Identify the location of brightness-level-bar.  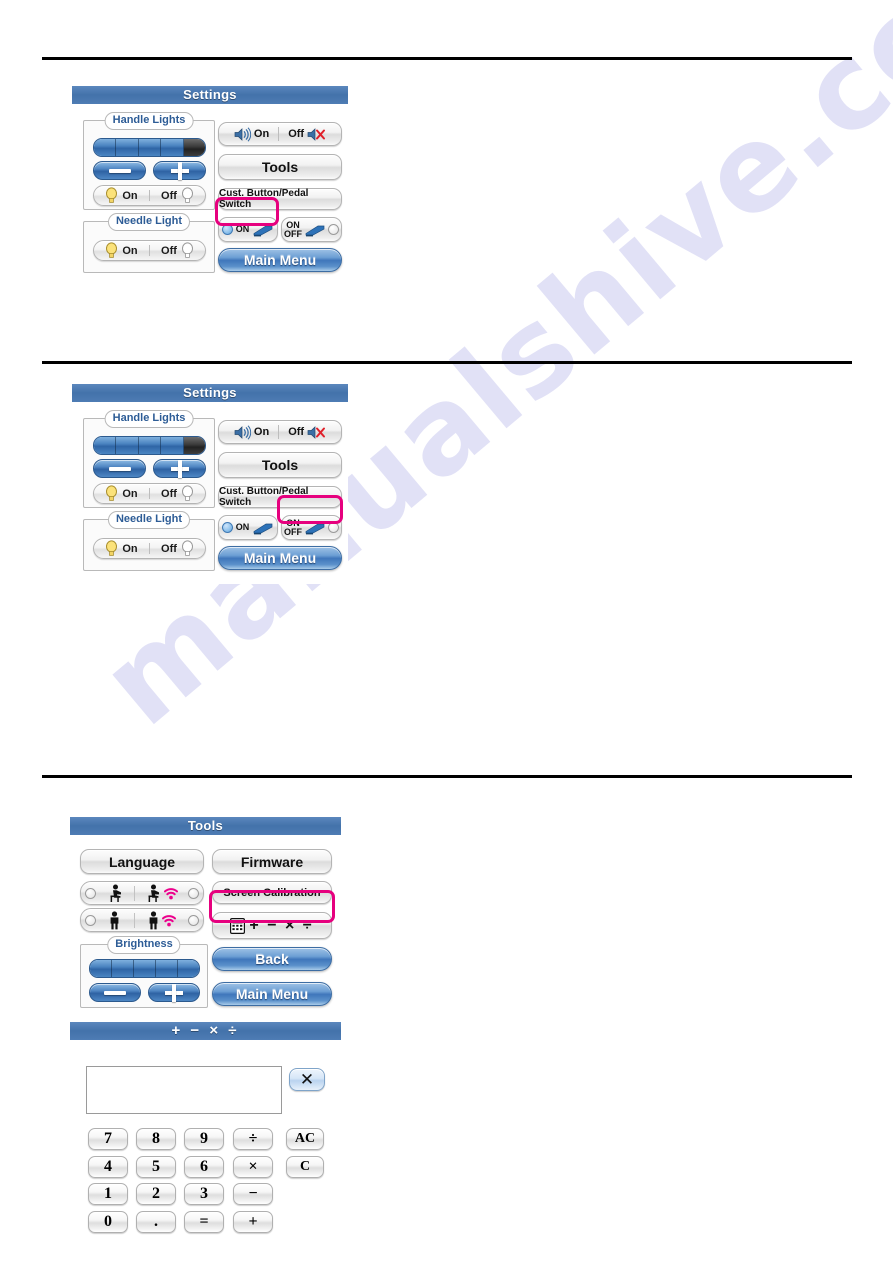
(144, 968).